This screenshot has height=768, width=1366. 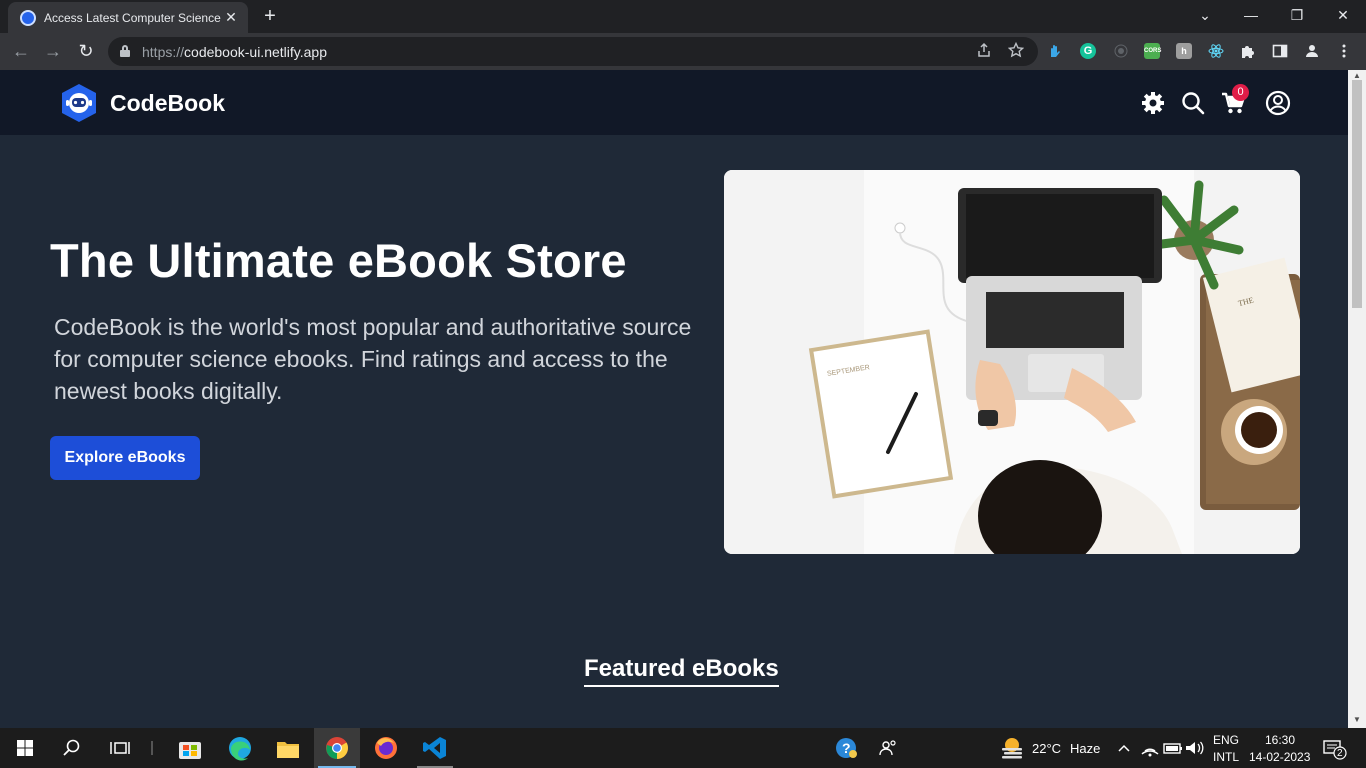 What do you see at coordinates (1279, 757) in the screenshot?
I see `clock-date: 14-02-2023` at bounding box center [1279, 757].